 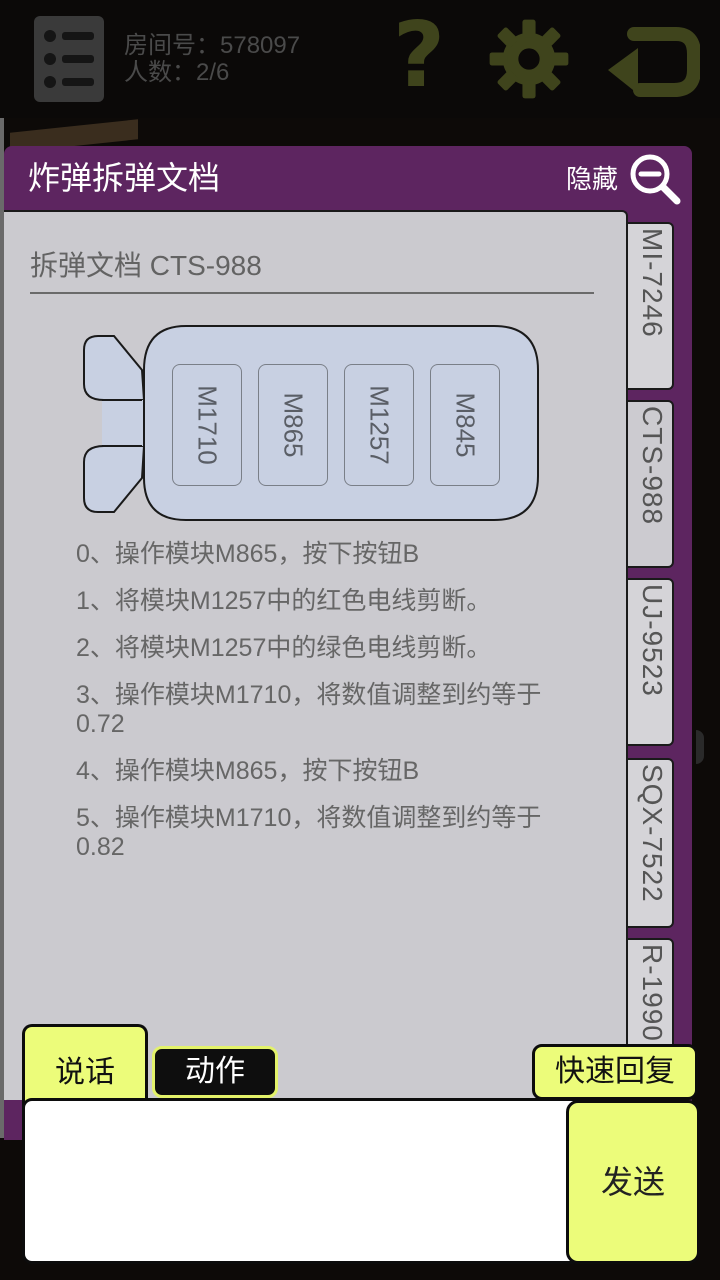 I want to click on tab-sqx-7522: SQX-7522, so click(x=651, y=843).